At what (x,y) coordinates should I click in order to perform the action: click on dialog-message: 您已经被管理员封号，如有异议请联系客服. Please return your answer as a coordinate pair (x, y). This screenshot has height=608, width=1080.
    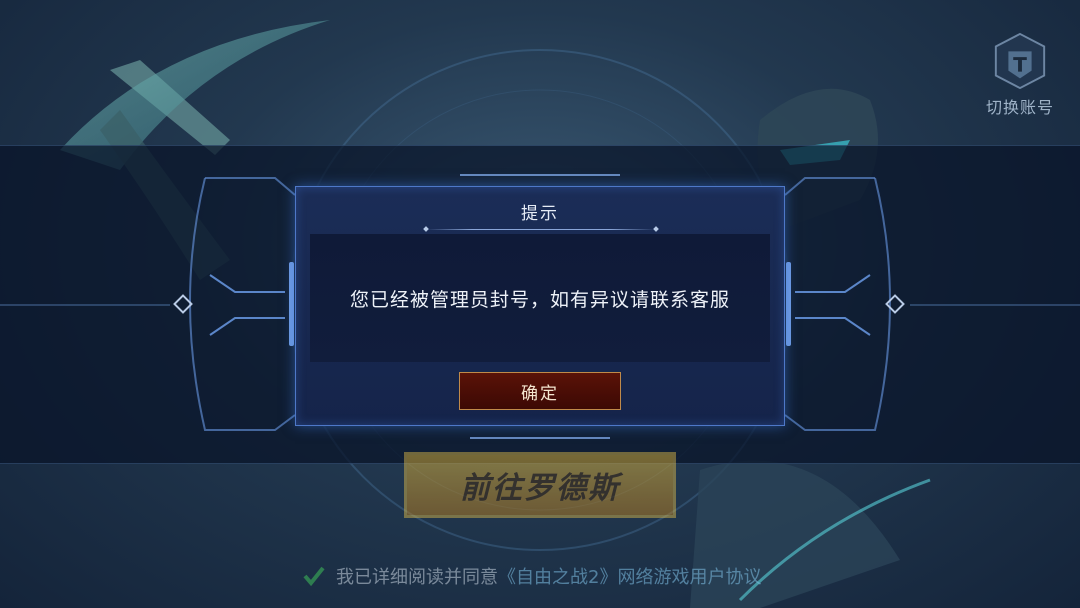
    Looking at the image, I should click on (539, 299).